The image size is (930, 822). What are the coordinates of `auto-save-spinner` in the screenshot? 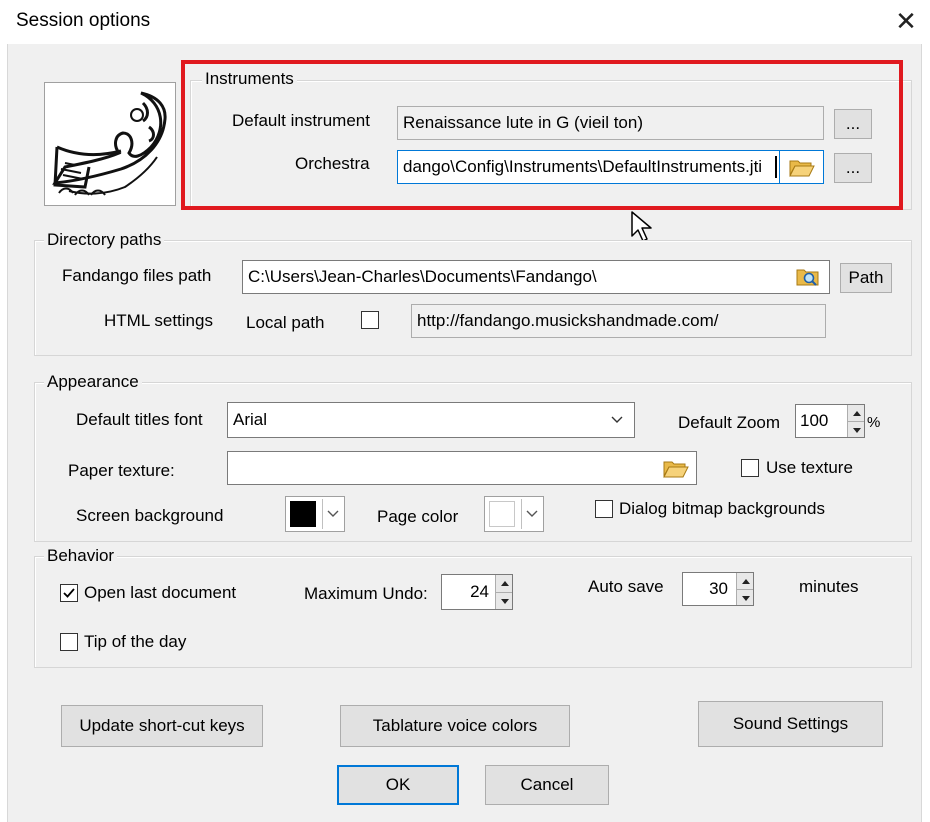 It's located at (744, 589).